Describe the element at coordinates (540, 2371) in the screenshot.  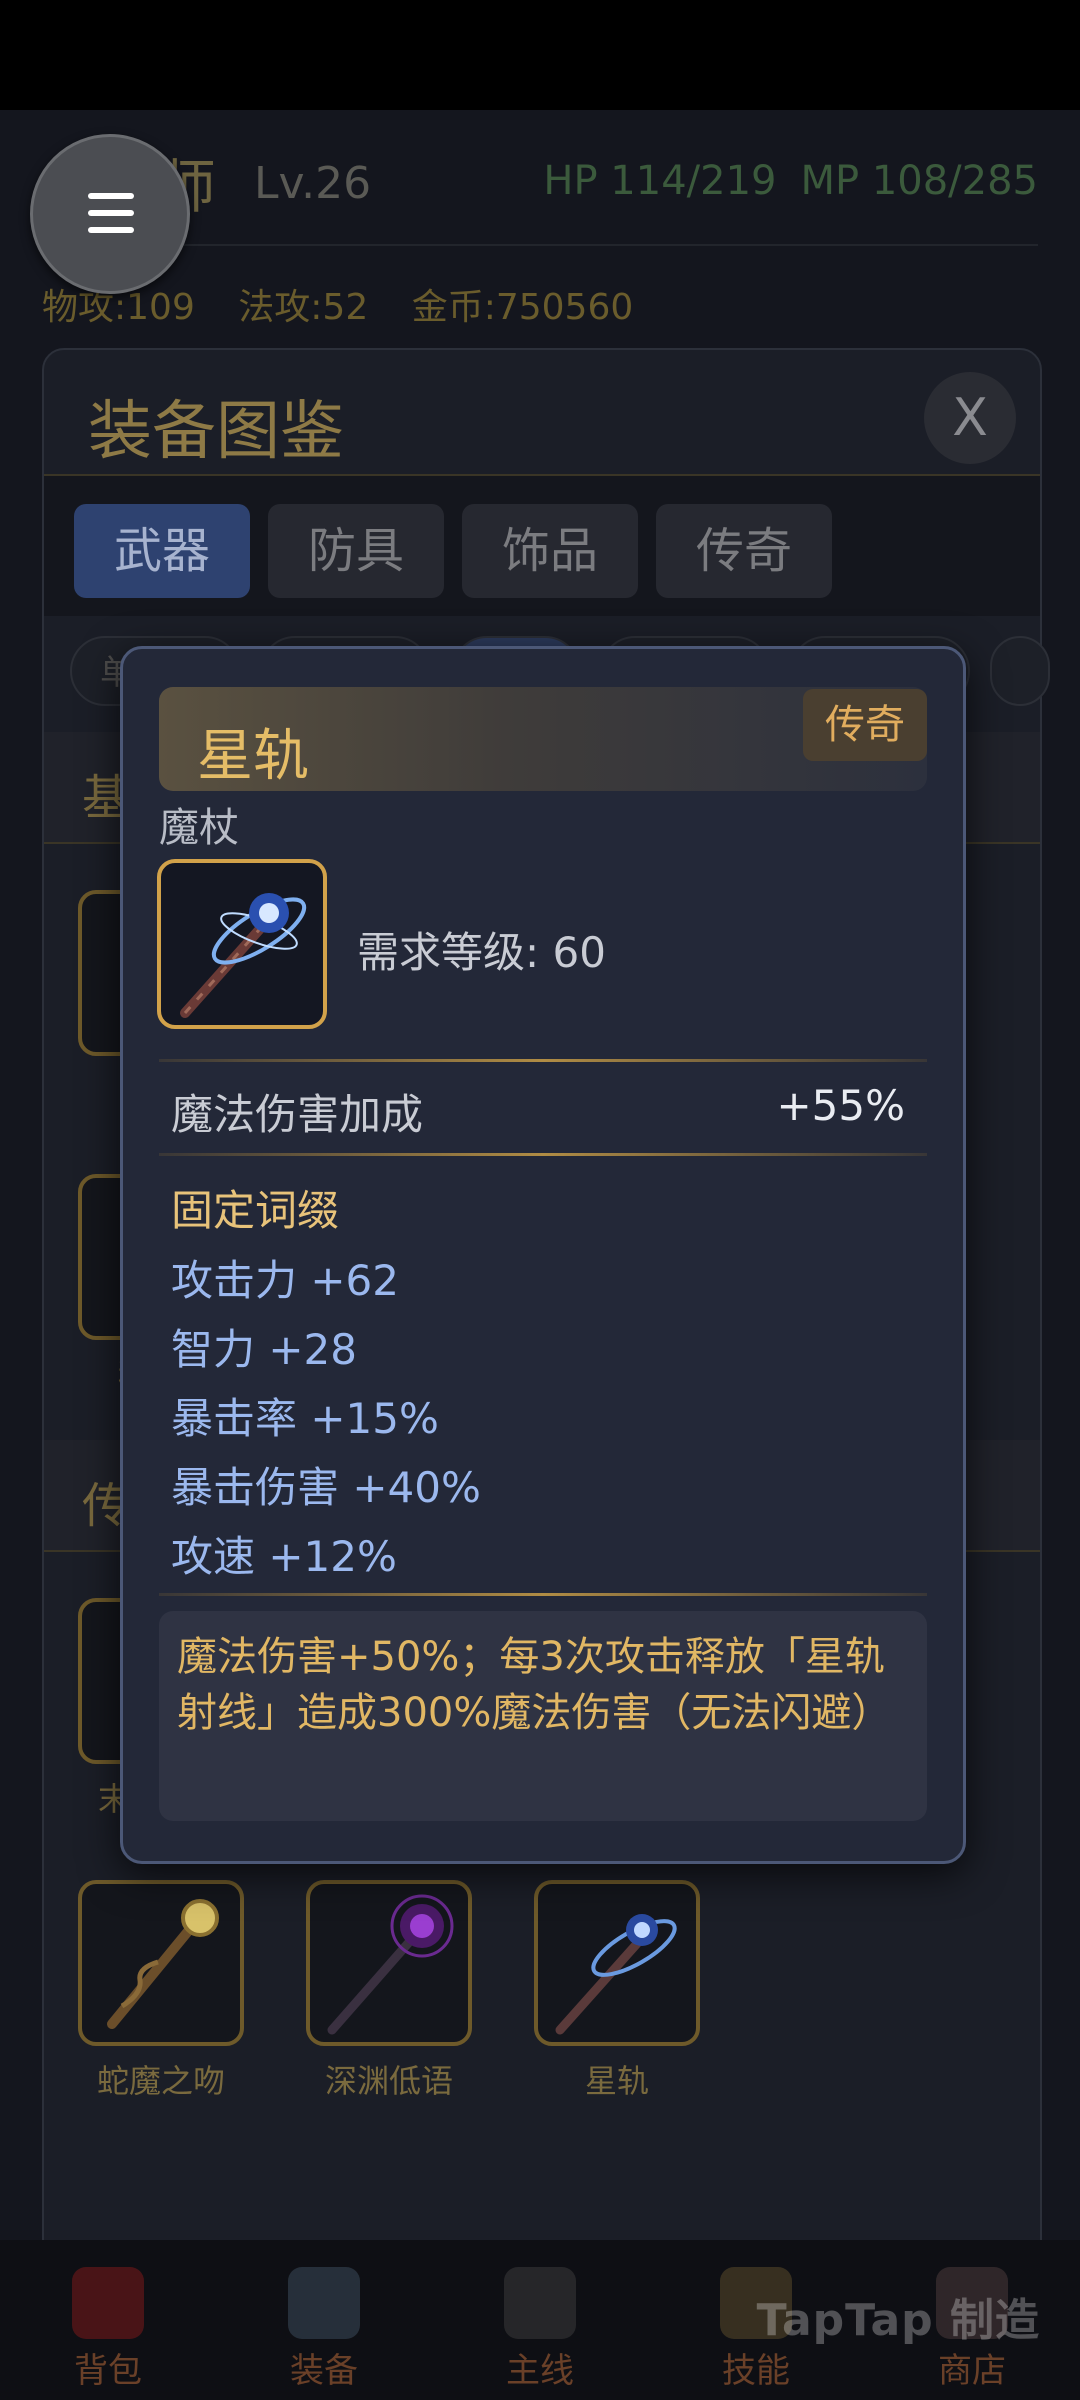
I see `nav-label: 主线` at that location.